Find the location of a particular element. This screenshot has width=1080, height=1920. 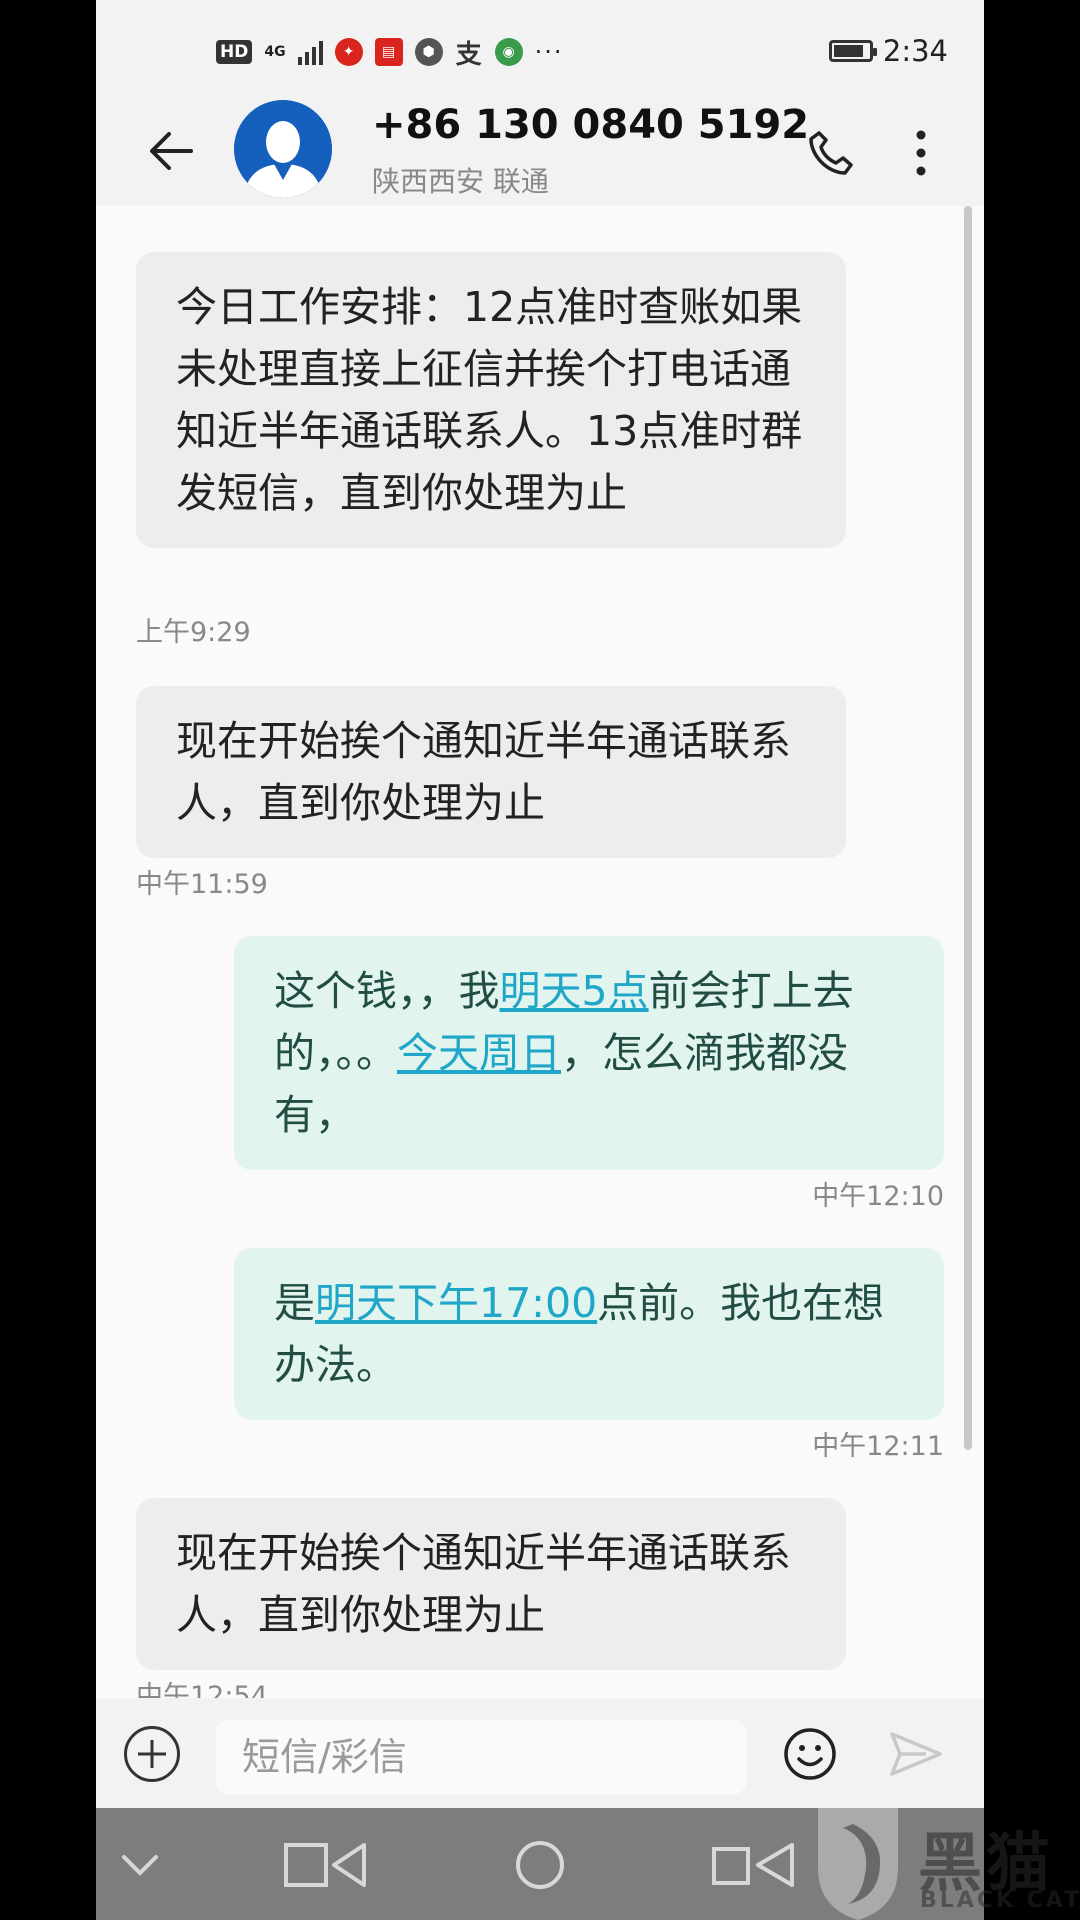

message-timestamp: 中午12:54 is located at coordinates (202, 1689).